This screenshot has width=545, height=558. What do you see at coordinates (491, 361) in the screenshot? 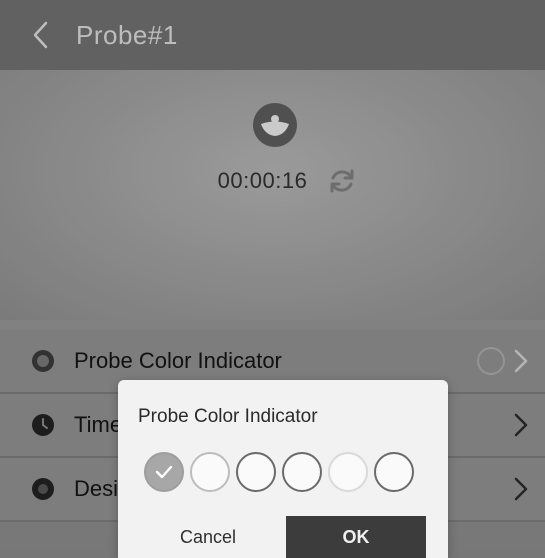
I see `current-color-swatch` at bounding box center [491, 361].